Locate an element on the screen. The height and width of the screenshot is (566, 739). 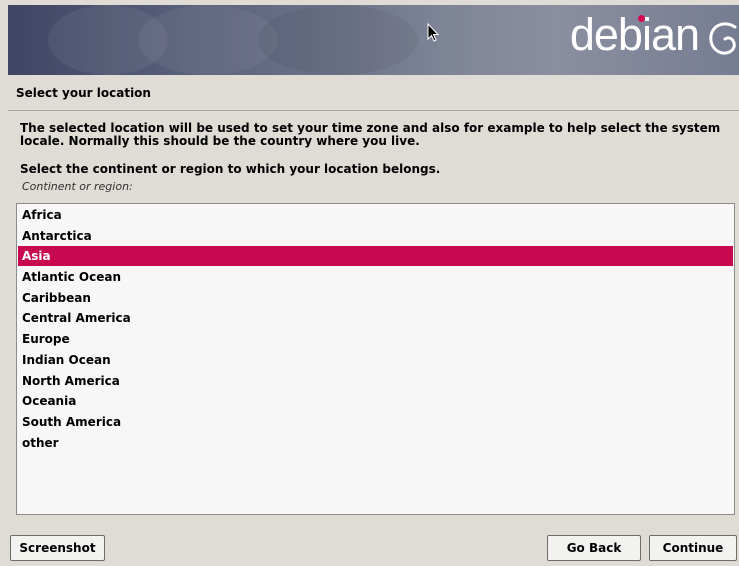
region-option-selected: Asia is located at coordinates (375, 256).